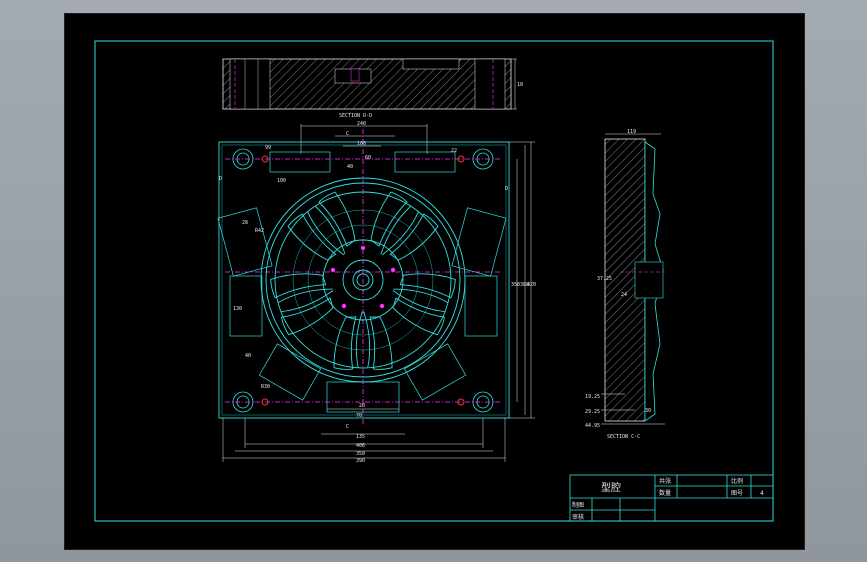  I want to click on part-name: 型腔, so click(611, 487).